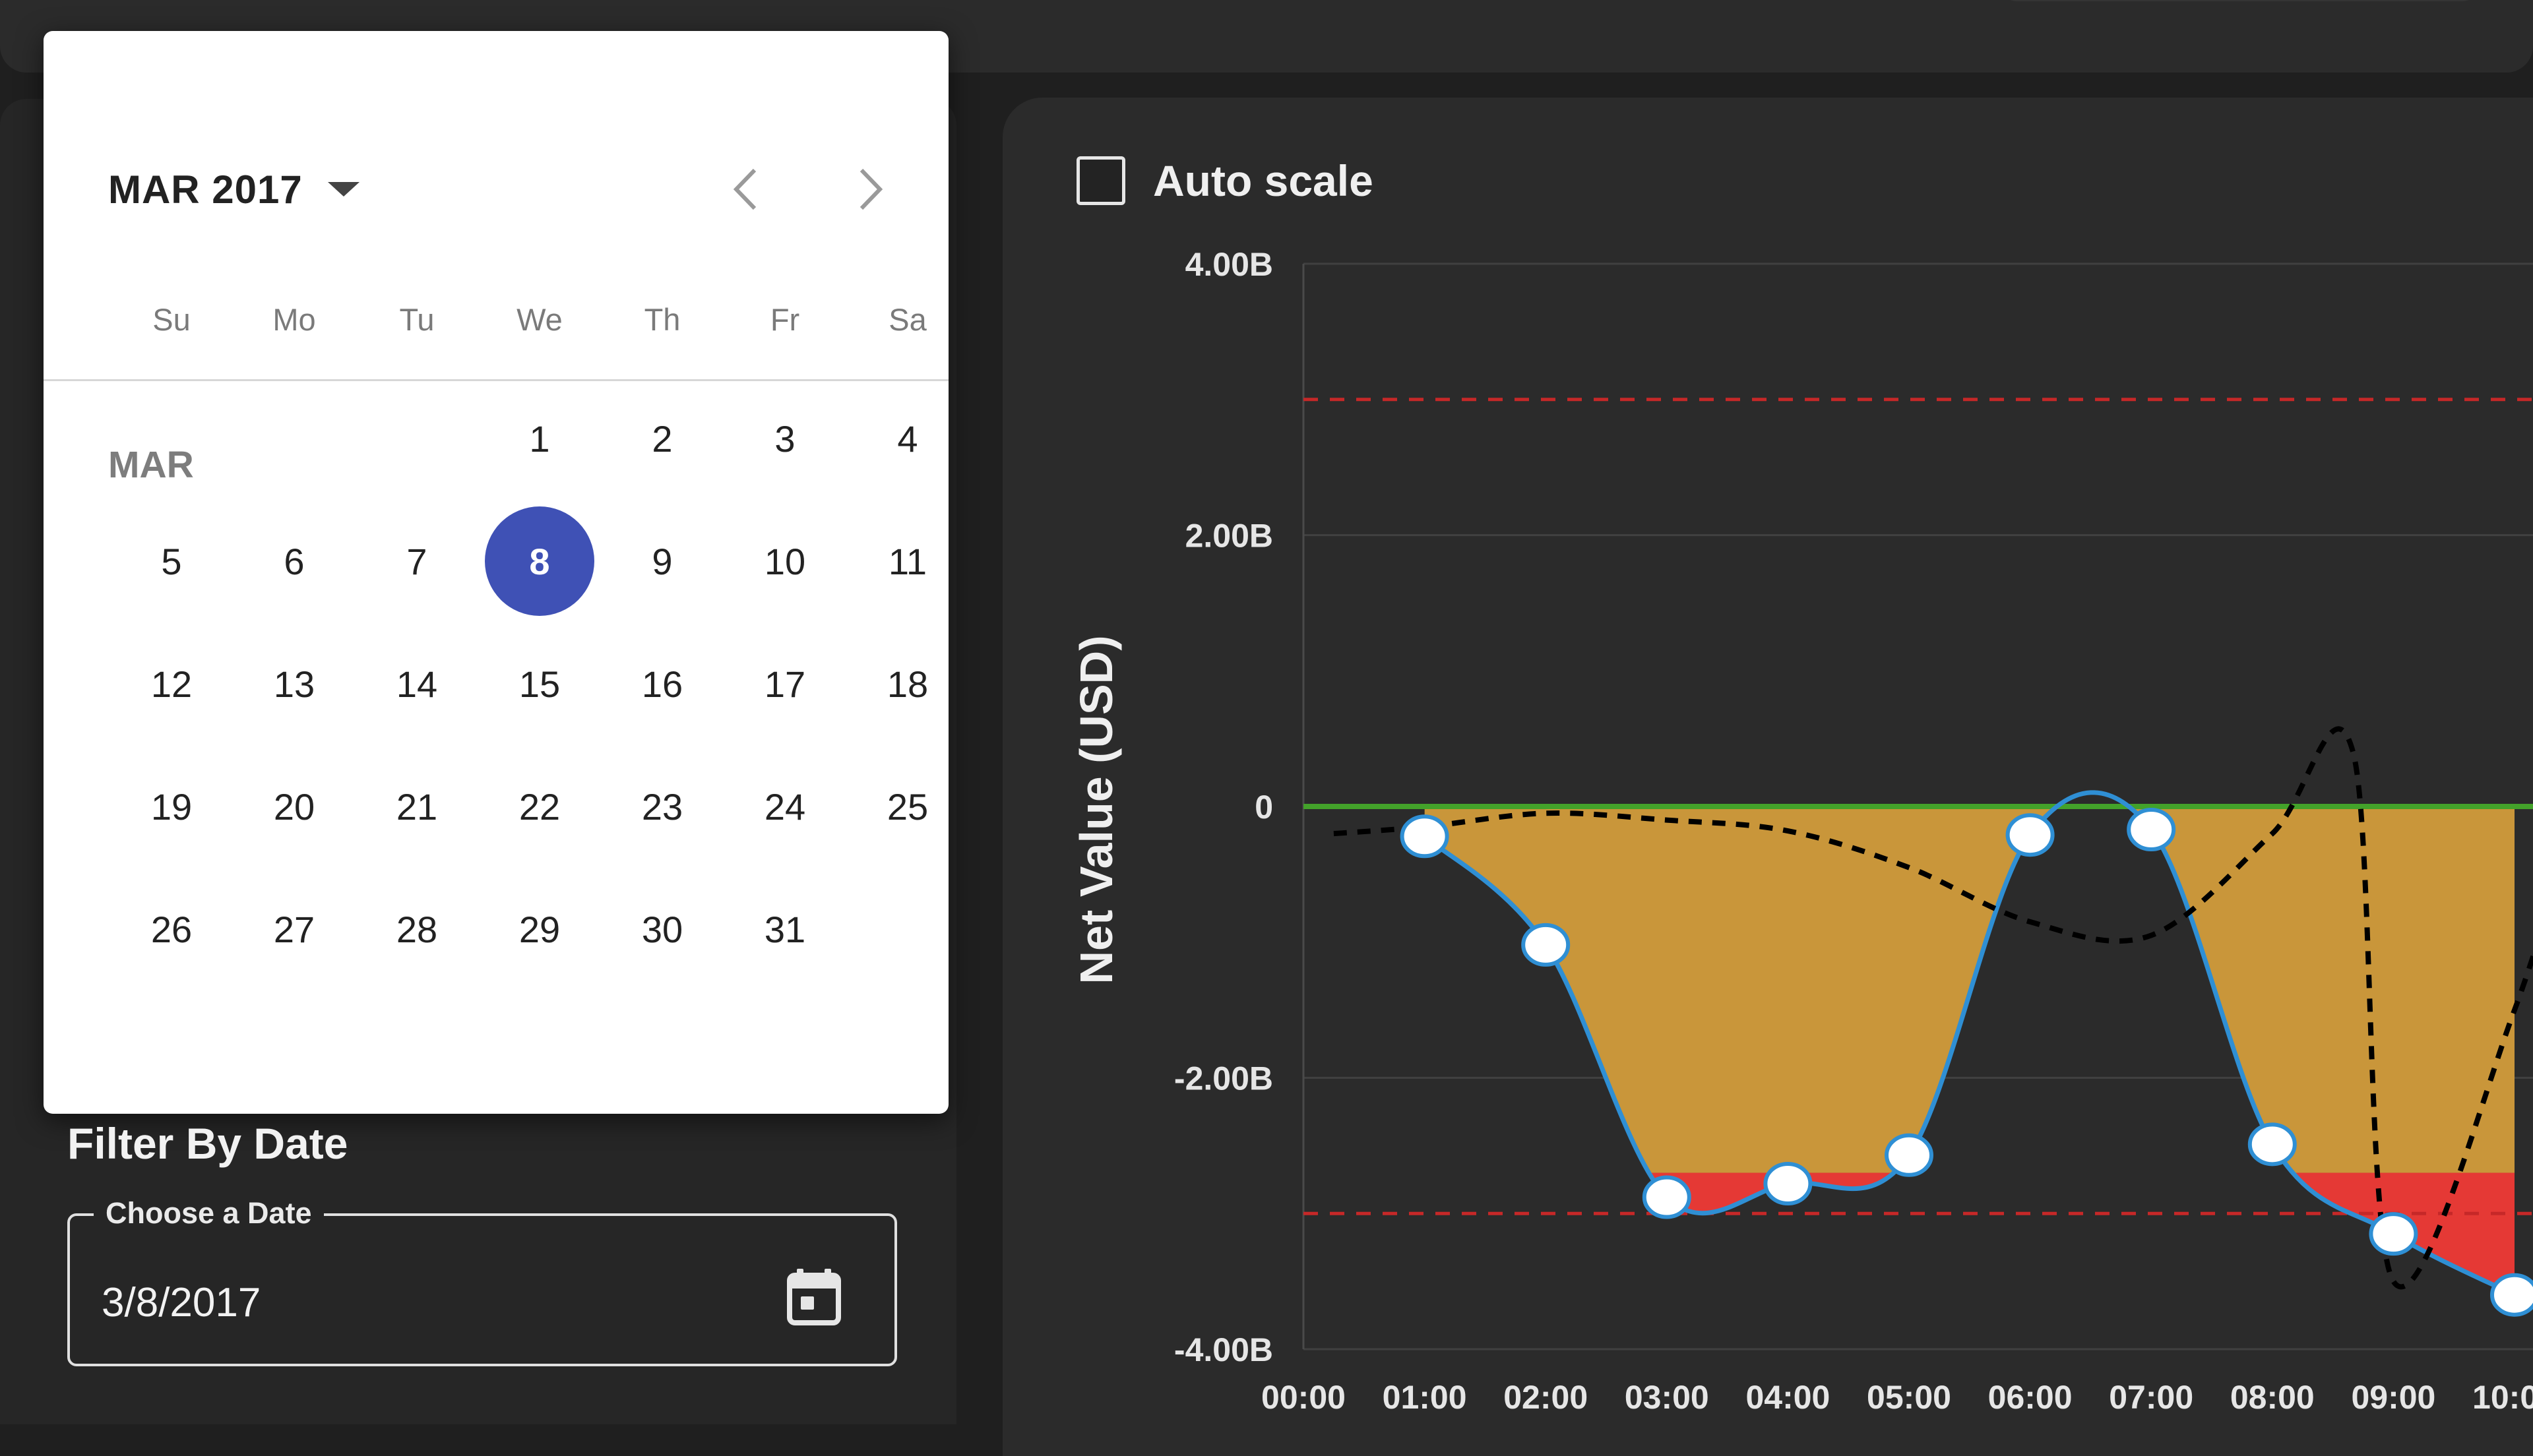 Image resolution: width=2533 pixels, height=1456 pixels. I want to click on x-tick-label: 09:00, so click(2393, 1397).